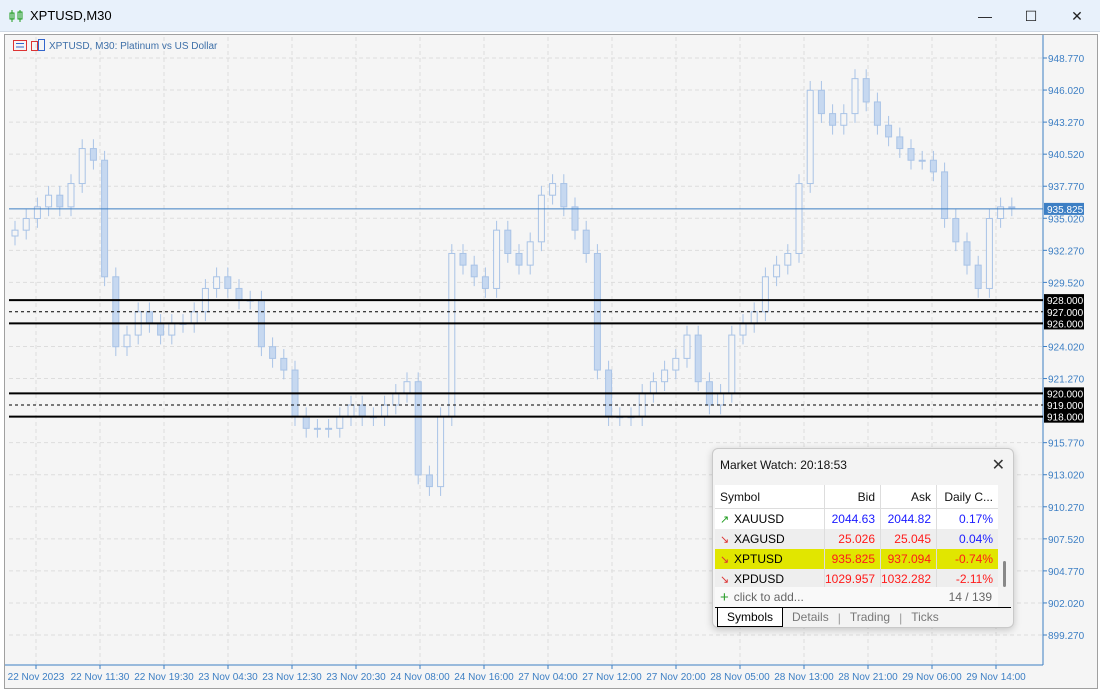 The width and height of the screenshot is (1100, 691). Describe the element at coordinates (985, 16) in the screenshot. I see `minimize-button: —` at that location.